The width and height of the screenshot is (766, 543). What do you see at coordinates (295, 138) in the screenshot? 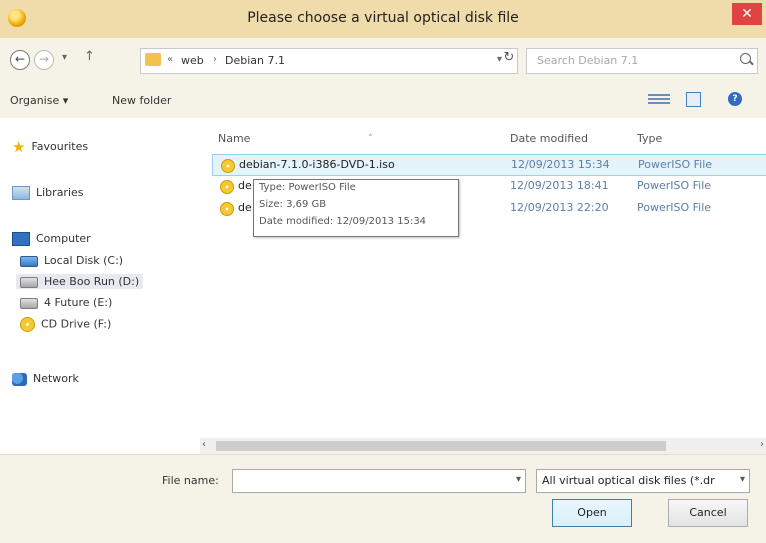
I see `column-header-name: Name ˄` at bounding box center [295, 138].